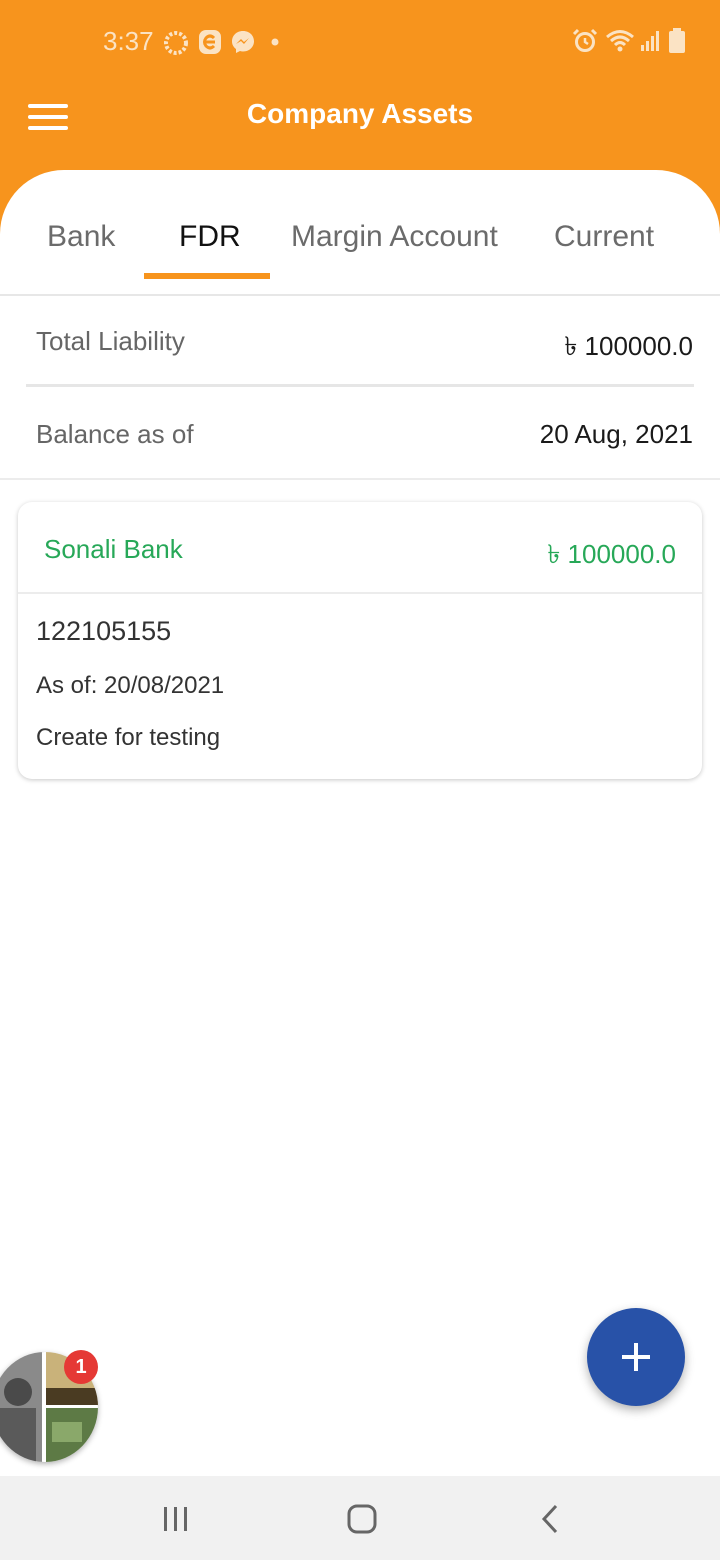  I want to click on notification-badge: 1, so click(81, 1367).